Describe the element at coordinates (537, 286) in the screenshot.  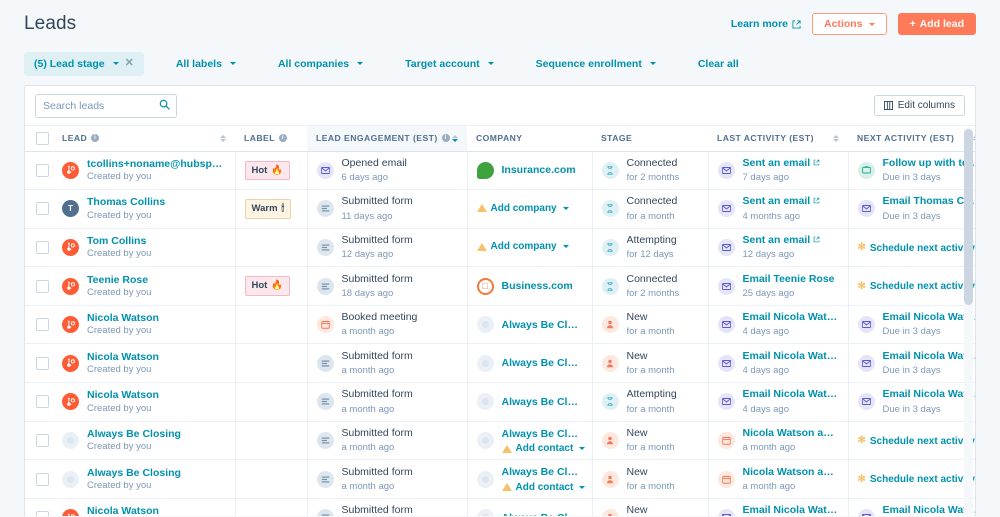
I see `company-name: Business.com` at that location.